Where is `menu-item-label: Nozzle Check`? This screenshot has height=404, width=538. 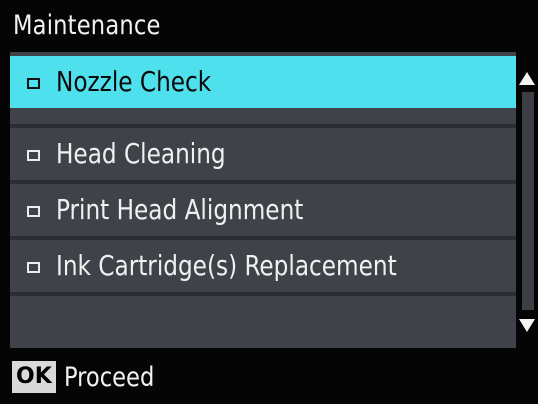 menu-item-label: Nozzle Check is located at coordinates (134, 81).